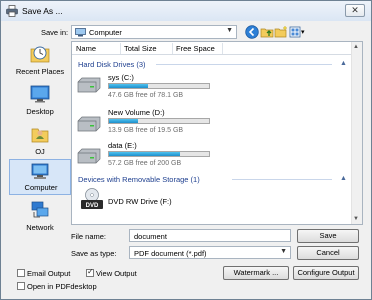  I want to click on new-folder-icon, so click(281, 32).